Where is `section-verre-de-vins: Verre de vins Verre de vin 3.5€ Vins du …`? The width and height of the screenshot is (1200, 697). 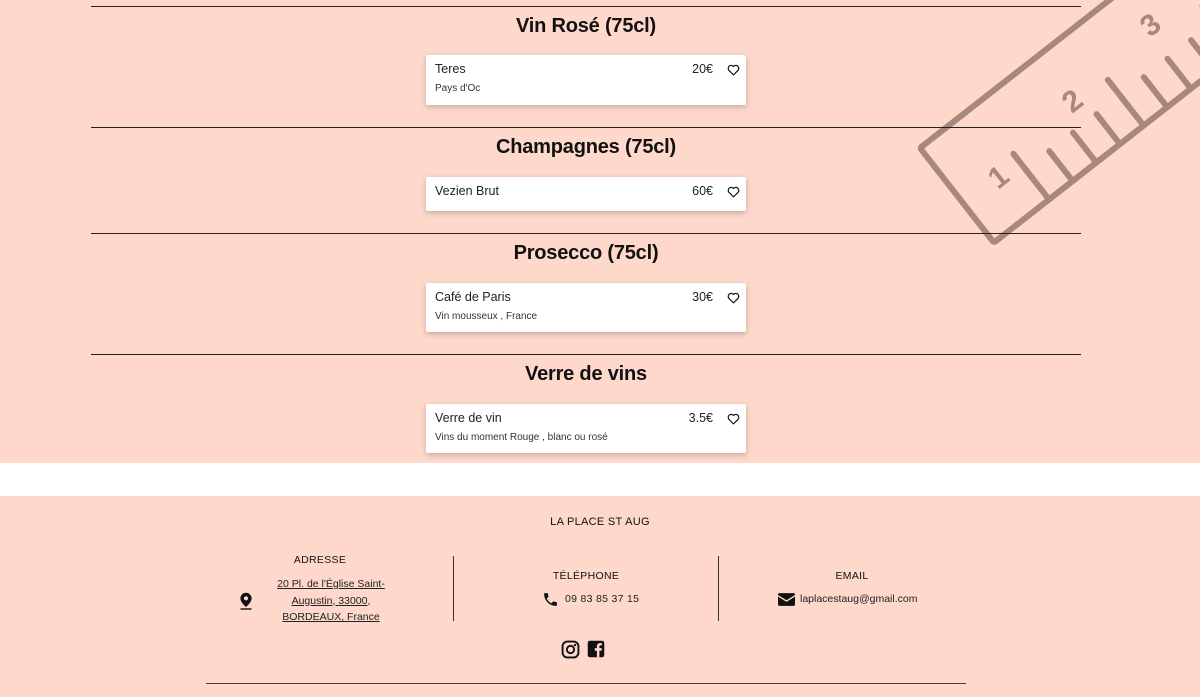 section-verre-de-vins: Verre de vins Verre de vin 3.5€ Vins du … is located at coordinates (586, 408).